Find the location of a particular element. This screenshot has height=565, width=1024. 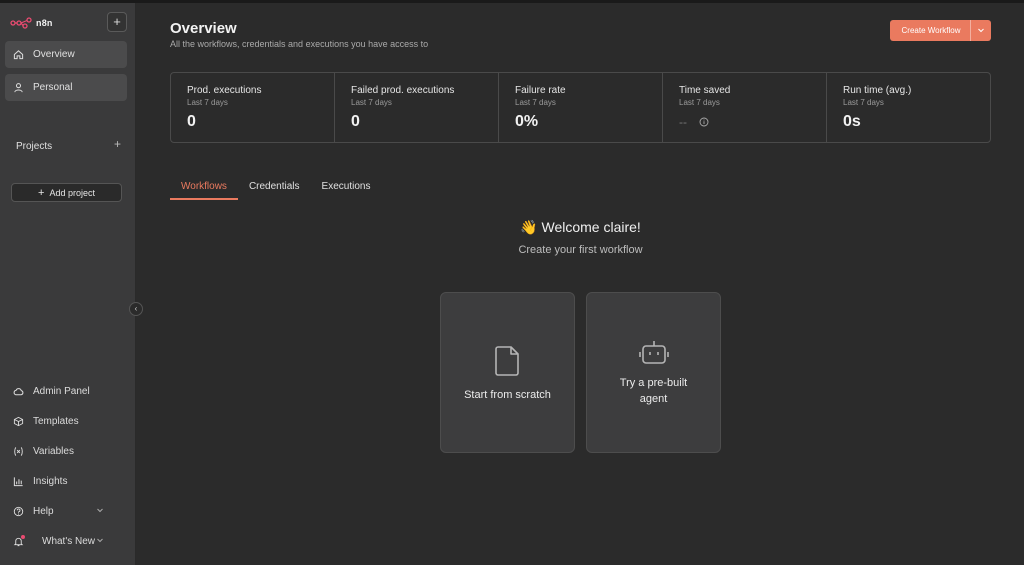

sidebar-item-personal: Personal is located at coordinates (66, 87).